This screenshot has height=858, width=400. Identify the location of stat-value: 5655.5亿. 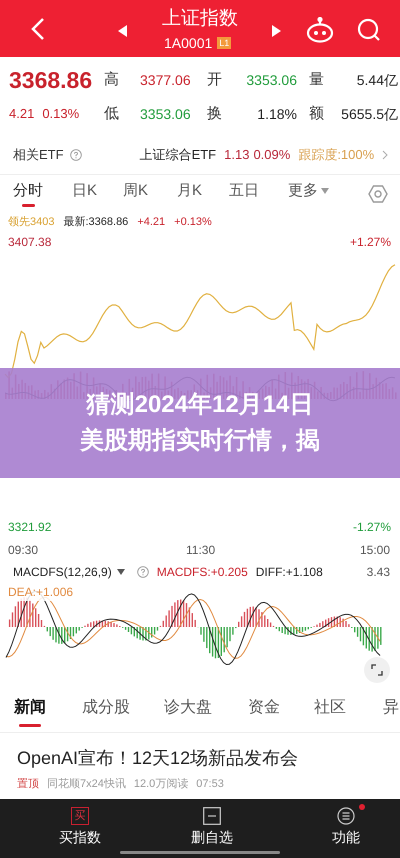
(369, 114).